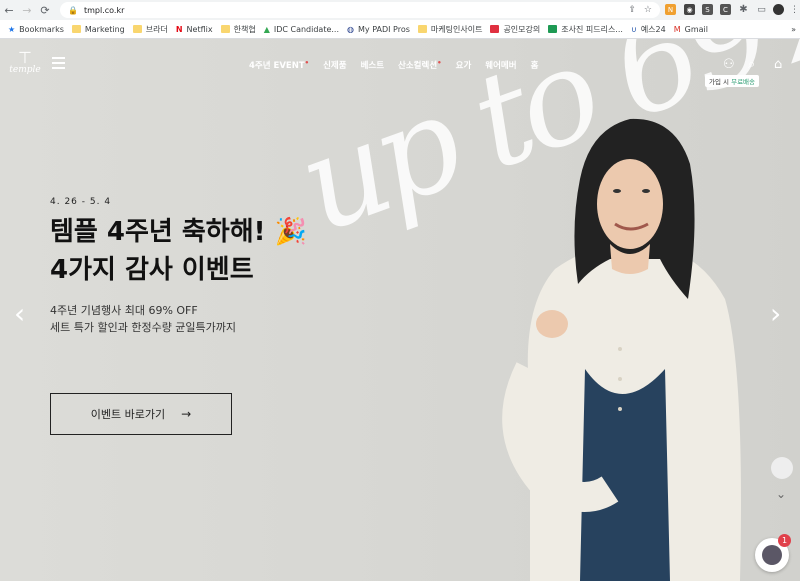 The height and width of the screenshot is (581, 800). I want to click on drive-icon: ▲, so click(266, 29).